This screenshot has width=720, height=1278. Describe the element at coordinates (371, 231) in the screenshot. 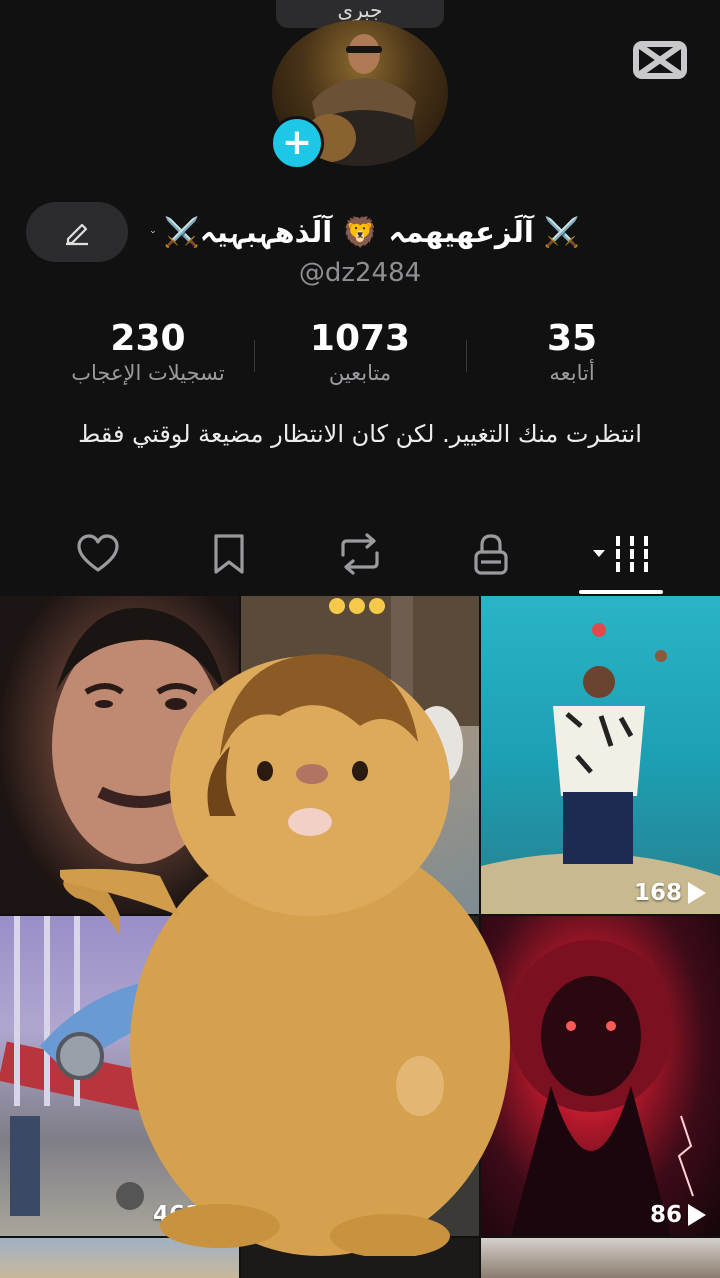

I see `display-name: ⚔️آلَزعهيهمہ 🦁 آلَذهہبہيہ ⚔️` at that location.